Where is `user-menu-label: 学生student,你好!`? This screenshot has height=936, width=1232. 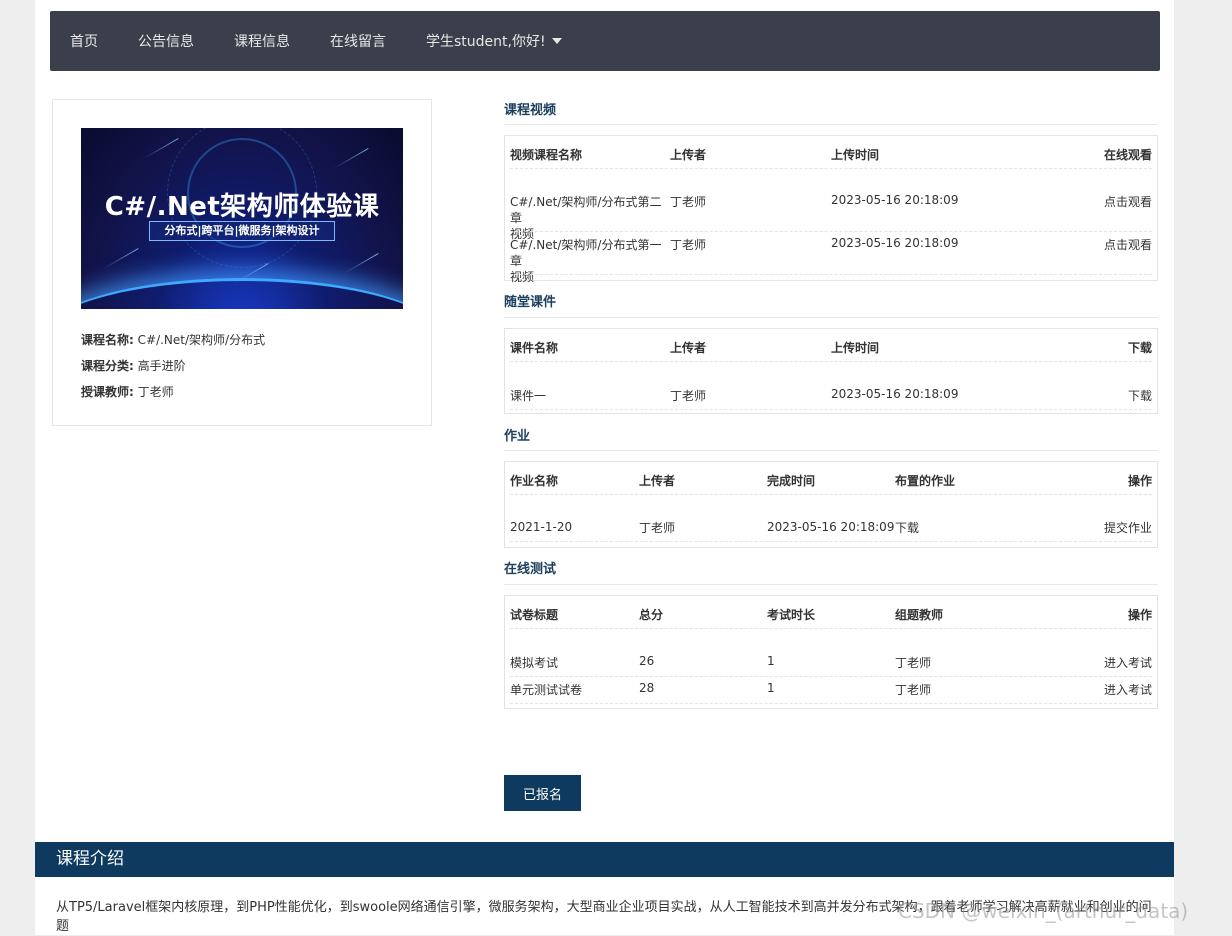
user-menu-label: 学生student,你好! is located at coordinates (486, 42).